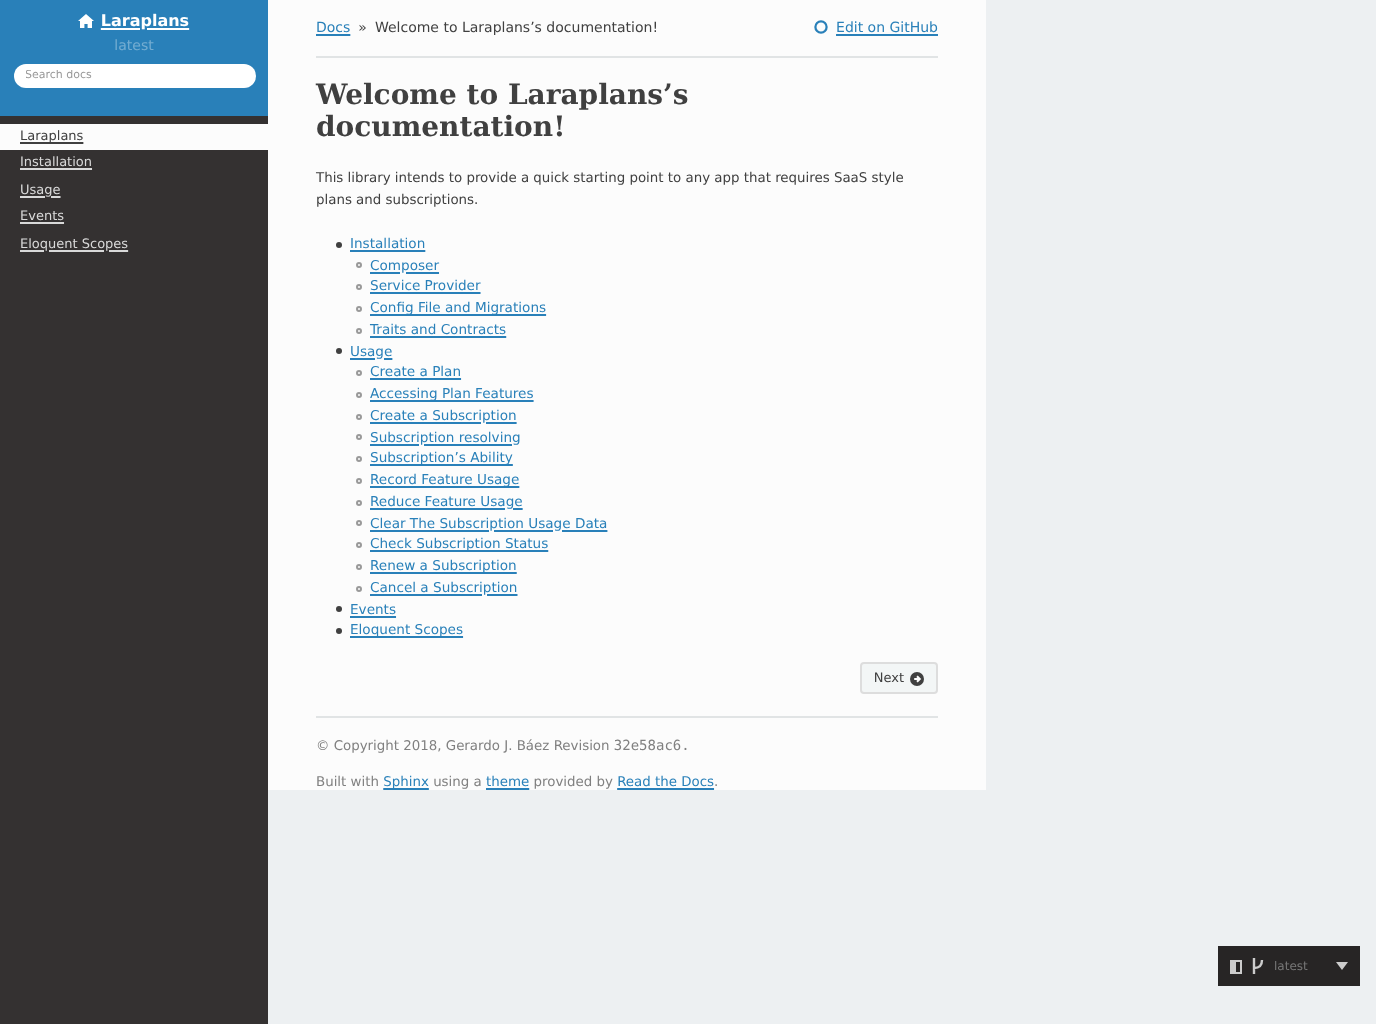 The image size is (1376, 1024). What do you see at coordinates (1258, 966) in the screenshot?
I see `branch-icon` at bounding box center [1258, 966].